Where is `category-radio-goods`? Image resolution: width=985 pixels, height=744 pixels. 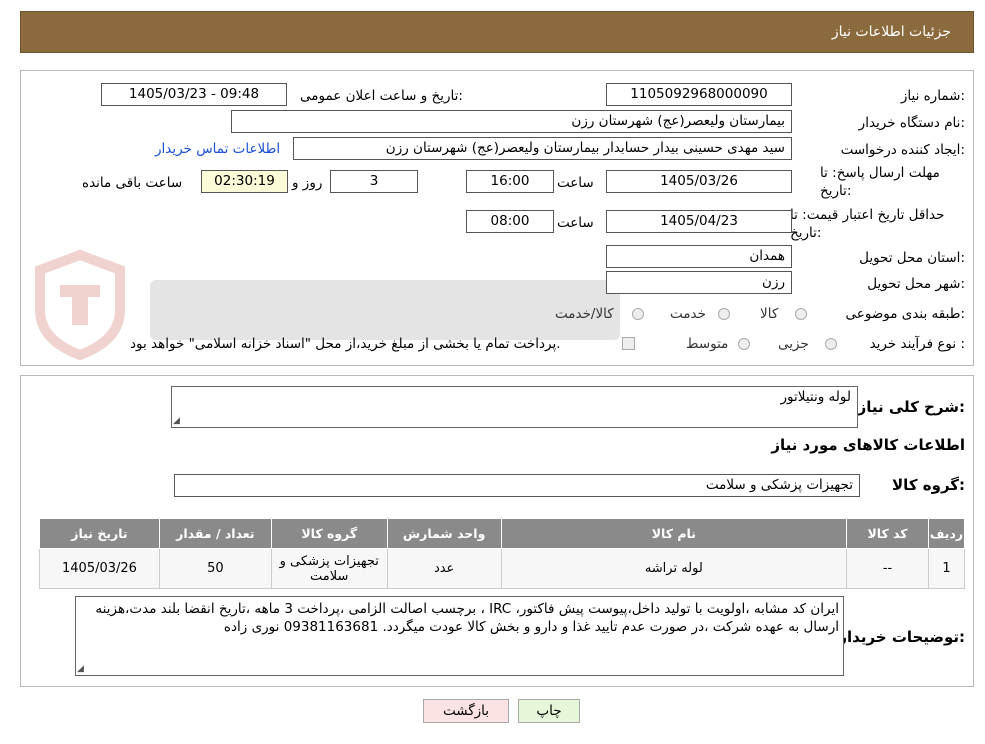 category-radio-goods is located at coordinates (801, 314).